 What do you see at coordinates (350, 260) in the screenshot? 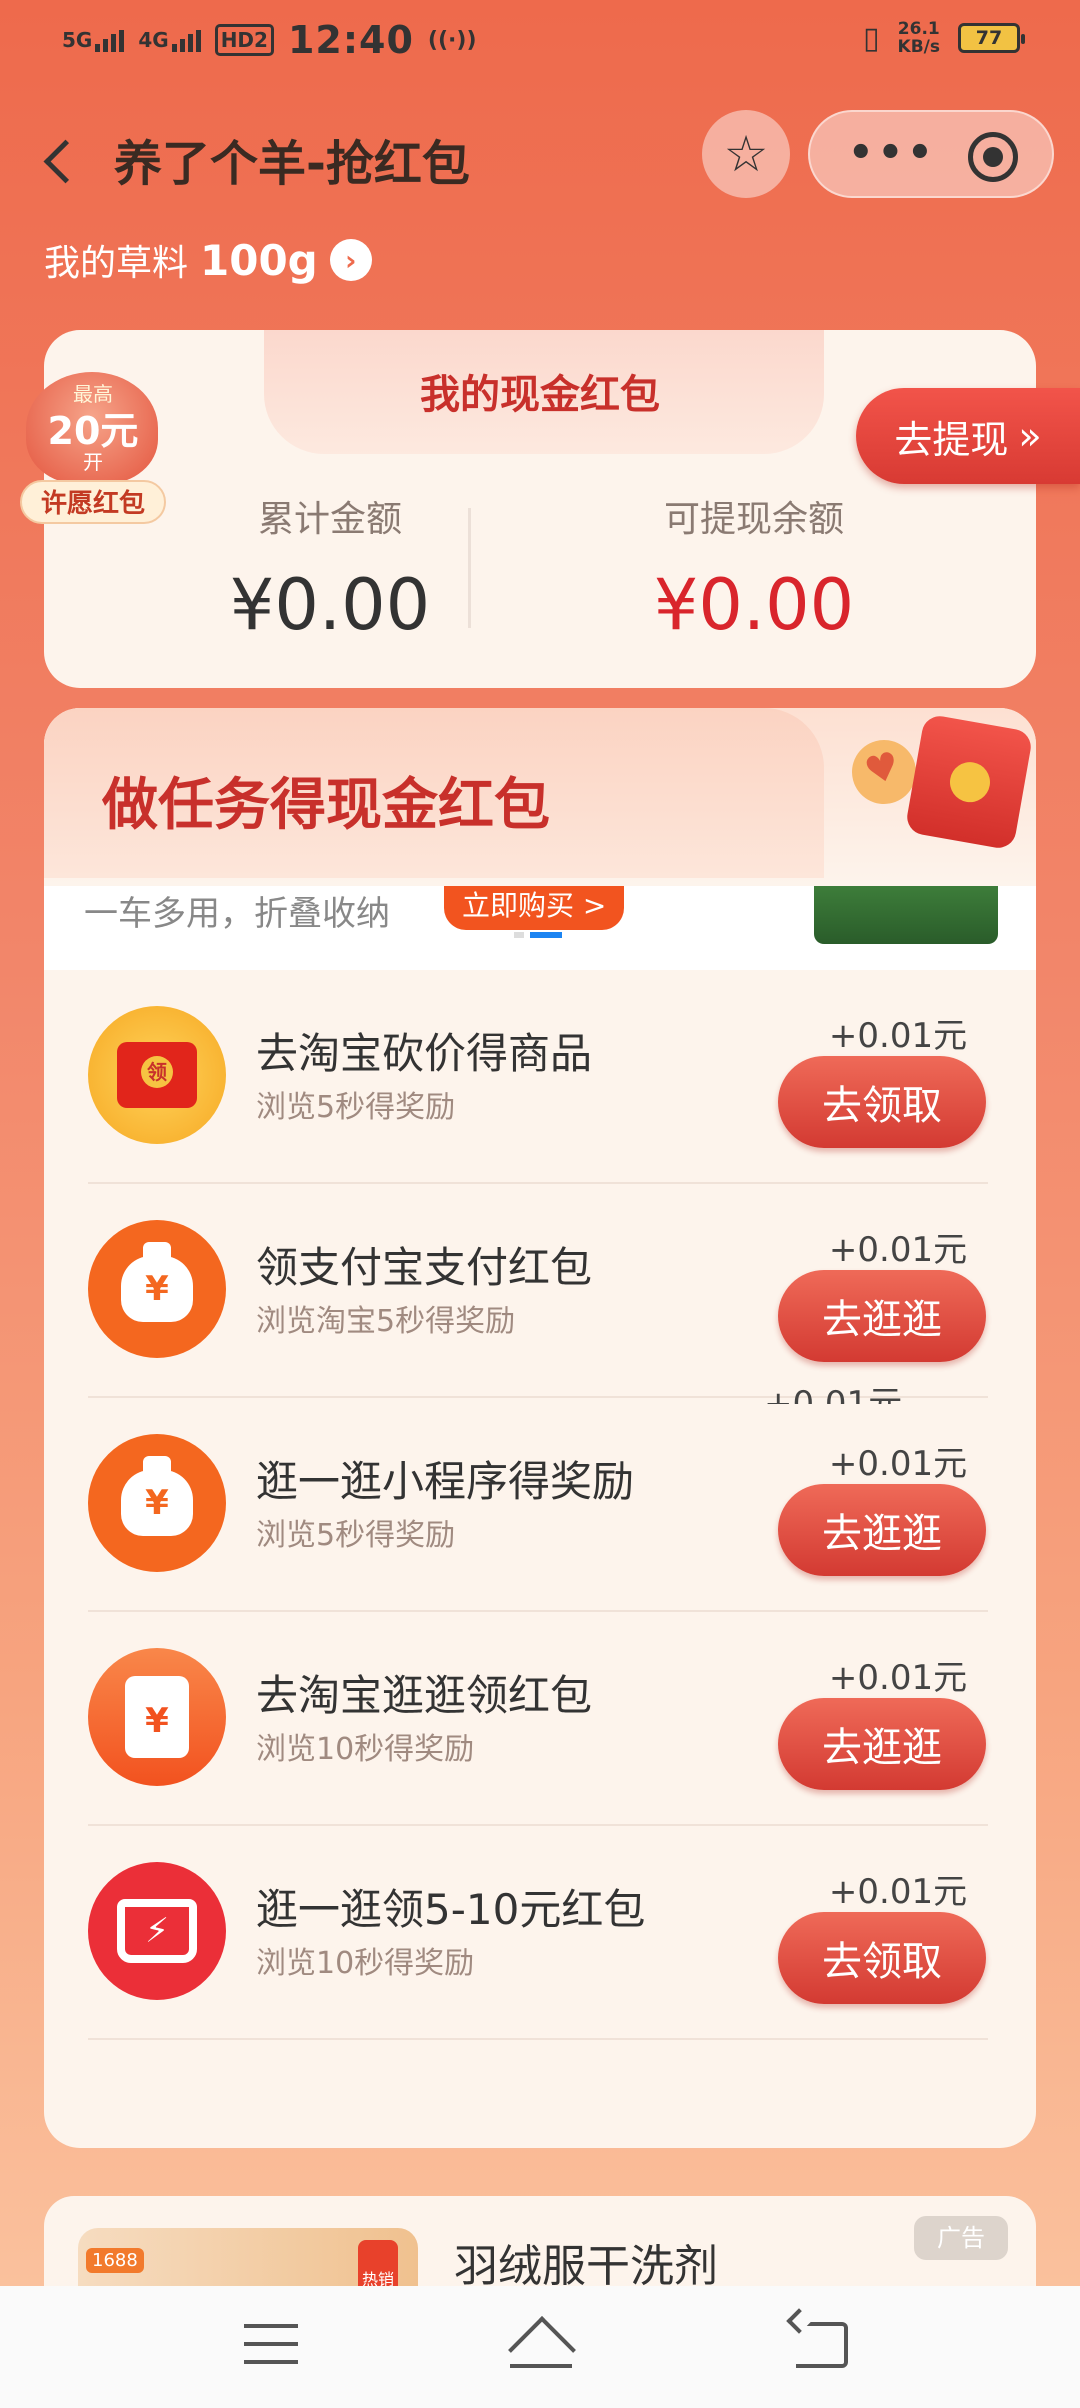
I see `chevron-right-icon: ›` at bounding box center [350, 260].